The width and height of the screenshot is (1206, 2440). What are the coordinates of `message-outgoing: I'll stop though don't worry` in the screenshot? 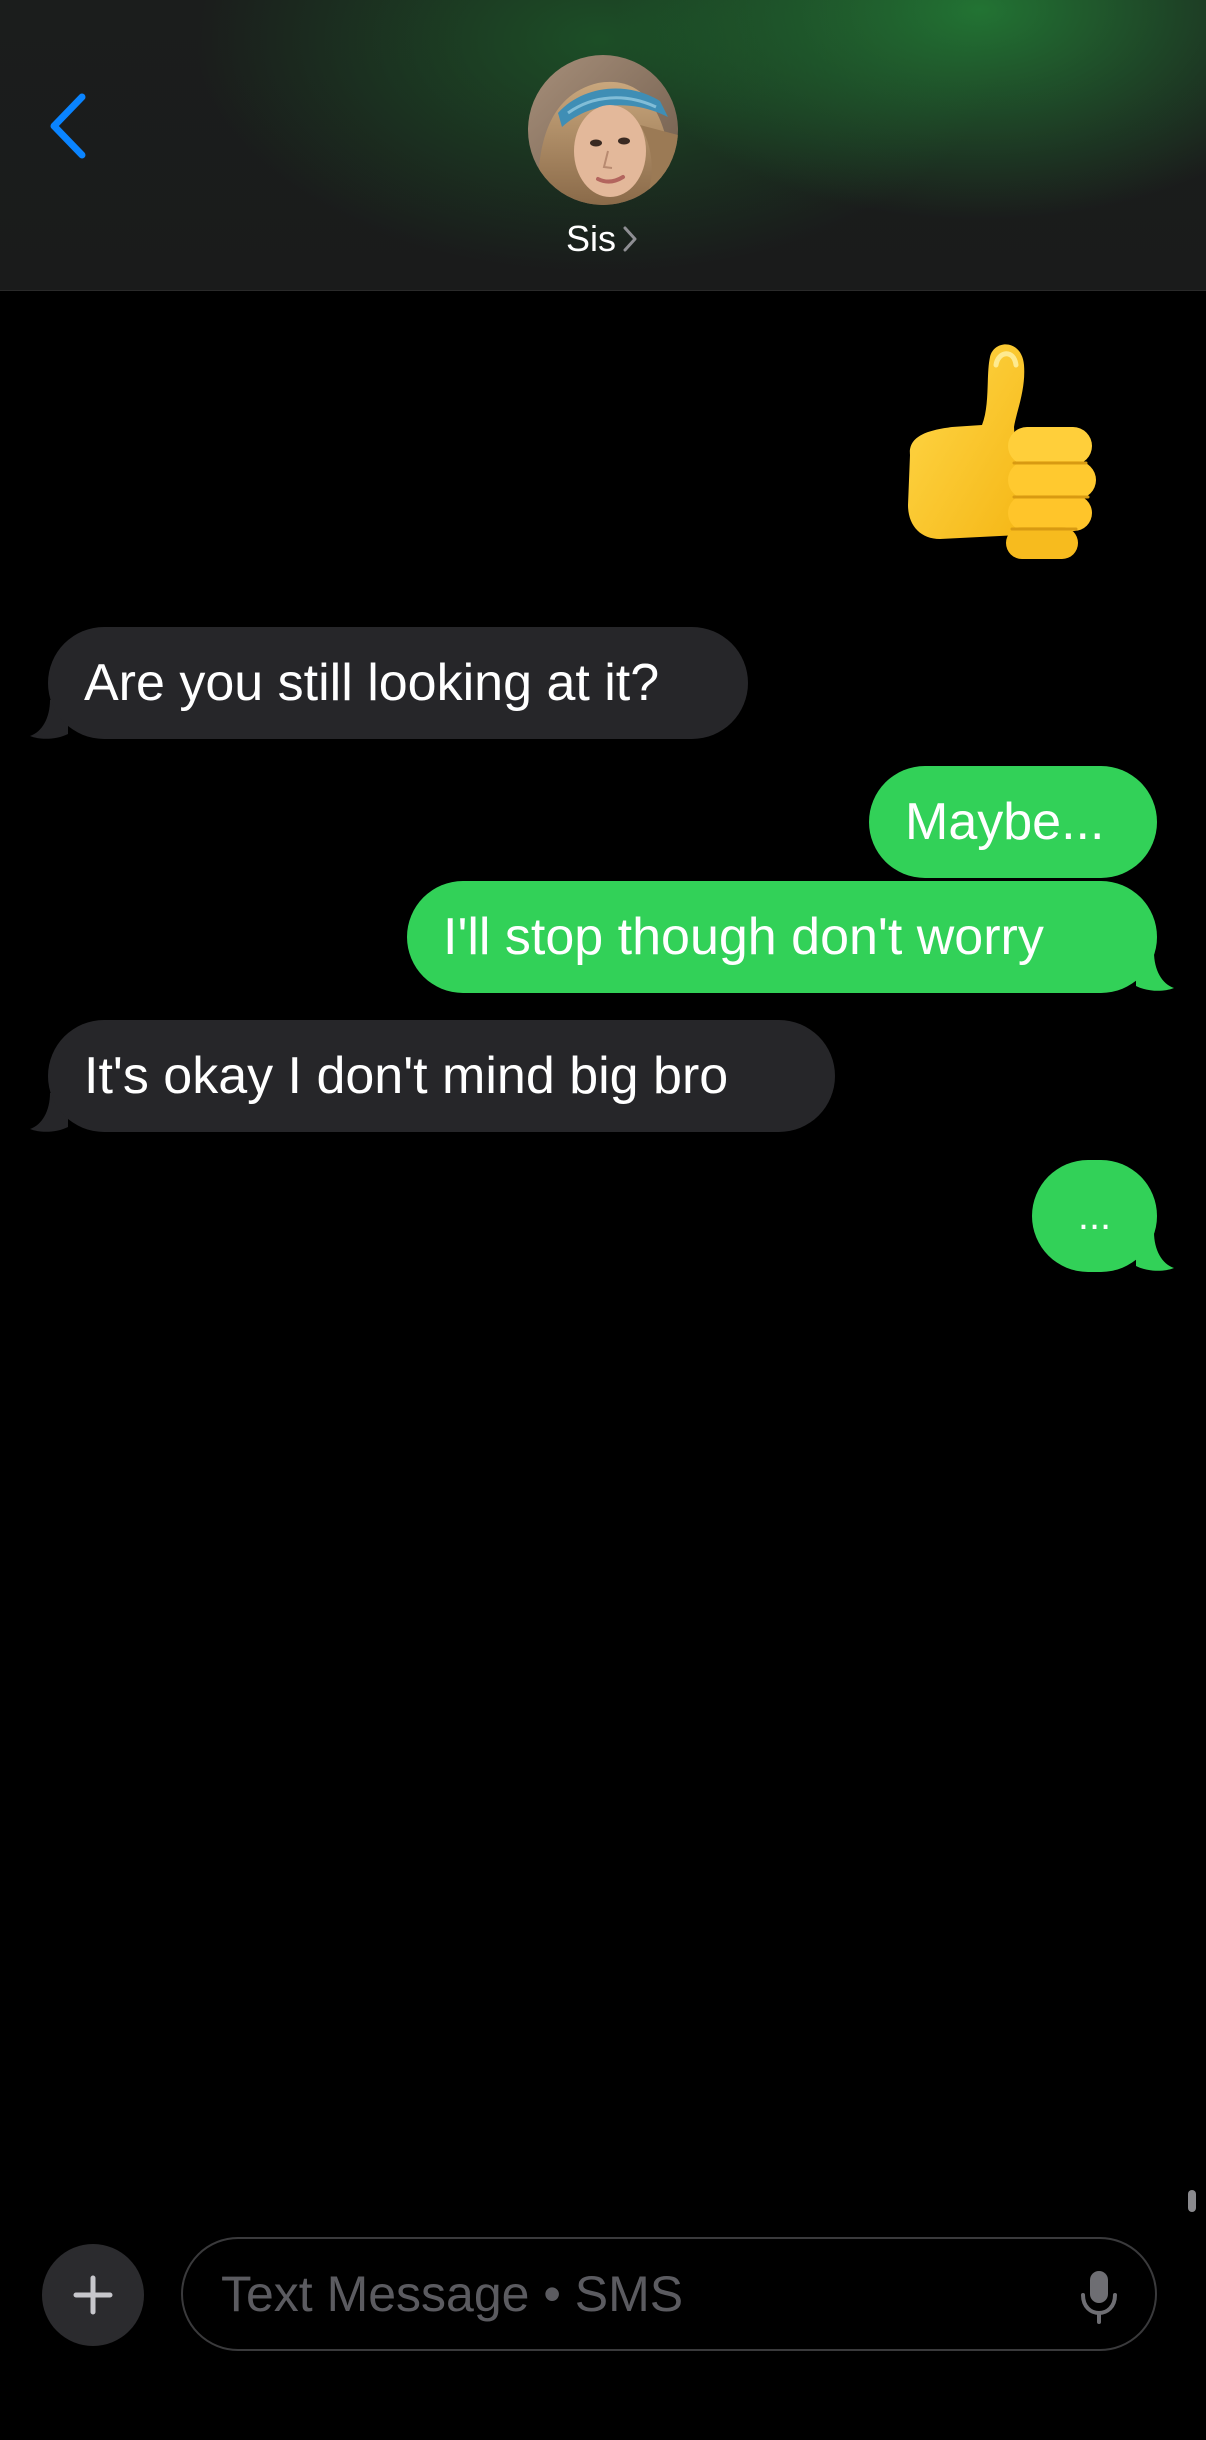 It's located at (782, 937).